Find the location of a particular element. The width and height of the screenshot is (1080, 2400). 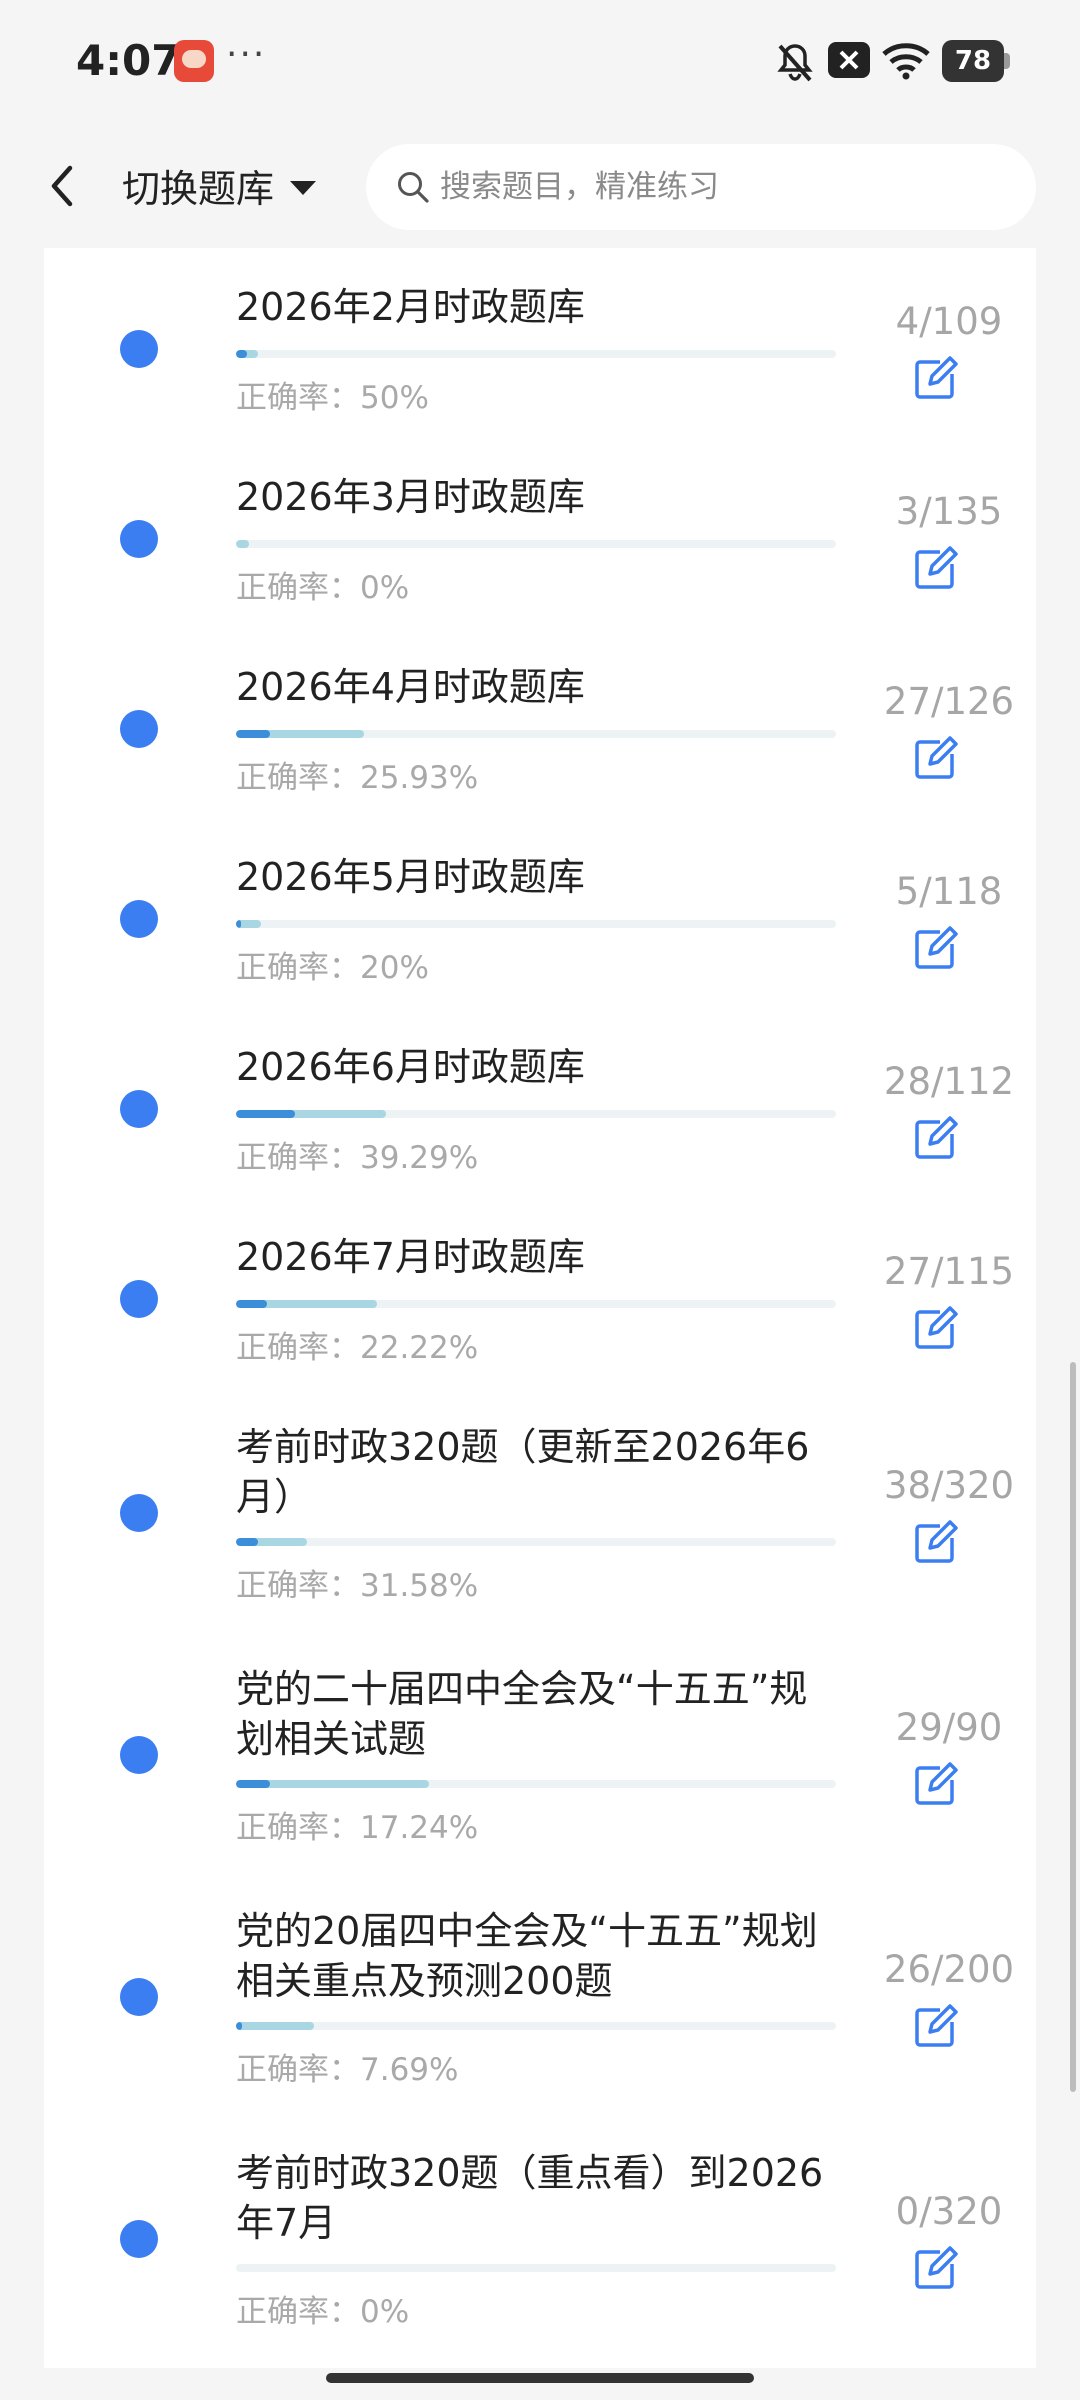

item-title: 2026年4月时政题库 is located at coordinates (410, 687).